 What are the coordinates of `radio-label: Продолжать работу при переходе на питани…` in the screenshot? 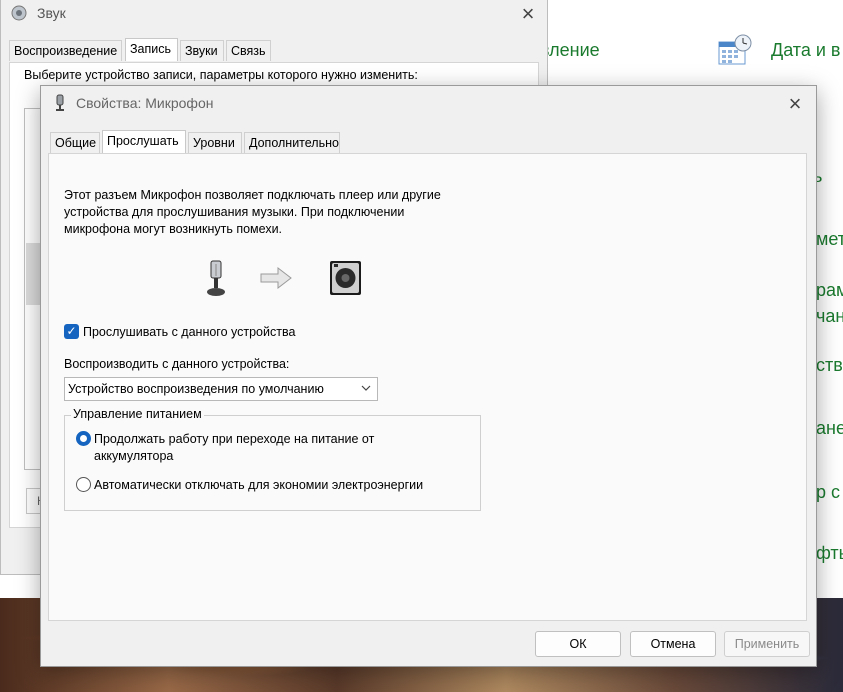 It's located at (234, 447).